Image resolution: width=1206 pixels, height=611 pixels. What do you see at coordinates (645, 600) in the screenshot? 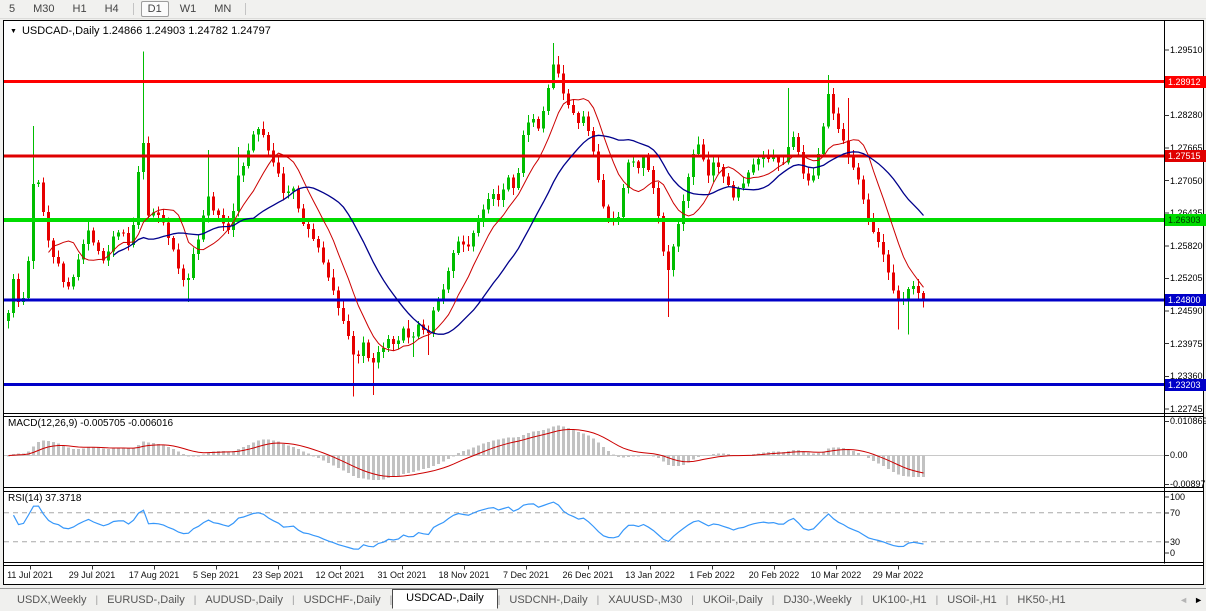
I see `tab-xauusd-: XAUUSD-,M30` at bounding box center [645, 600].